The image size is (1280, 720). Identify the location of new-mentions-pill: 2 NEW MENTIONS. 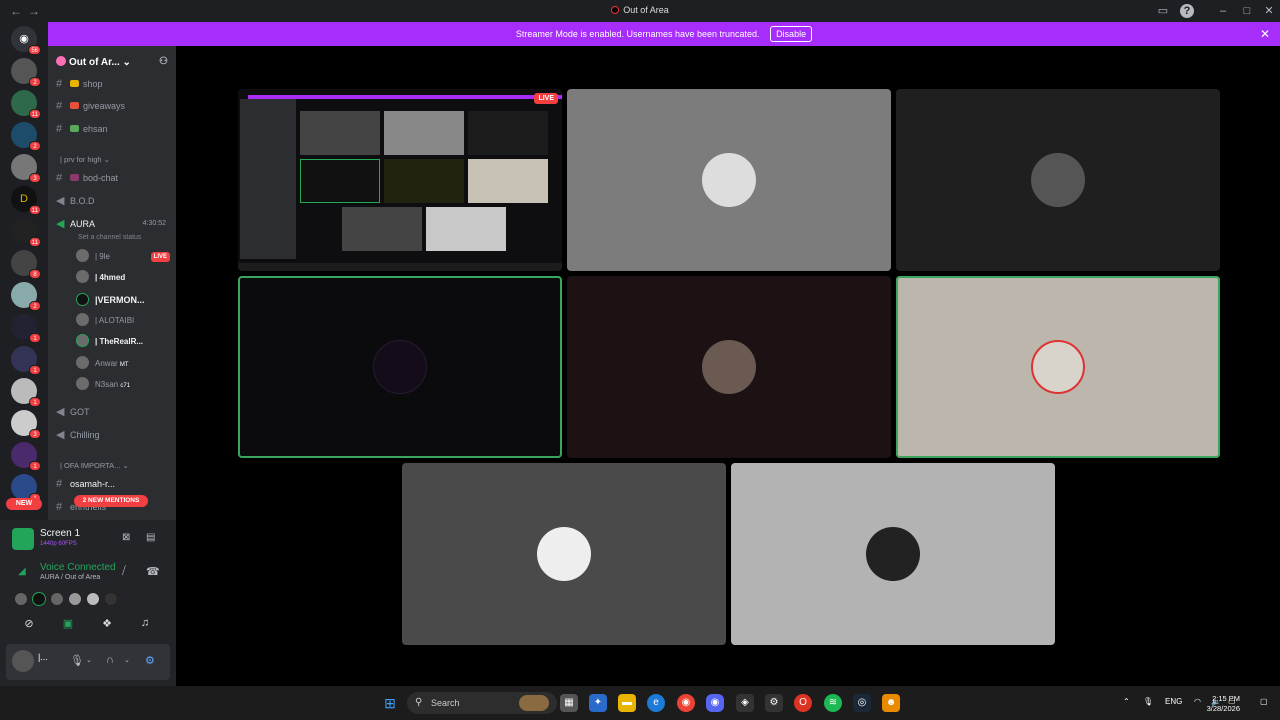
(111, 501).